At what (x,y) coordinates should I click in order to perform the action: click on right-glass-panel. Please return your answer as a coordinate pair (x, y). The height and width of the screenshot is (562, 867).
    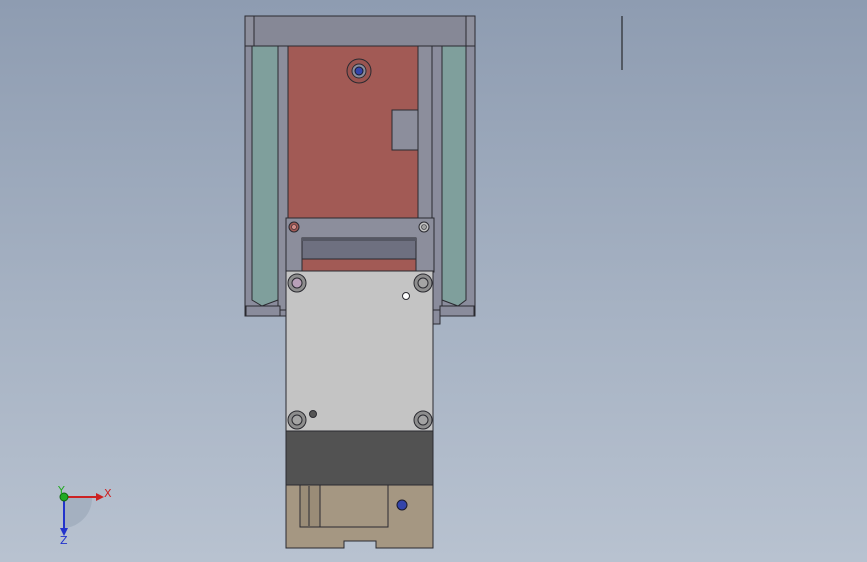
    Looking at the image, I should click on (454, 176).